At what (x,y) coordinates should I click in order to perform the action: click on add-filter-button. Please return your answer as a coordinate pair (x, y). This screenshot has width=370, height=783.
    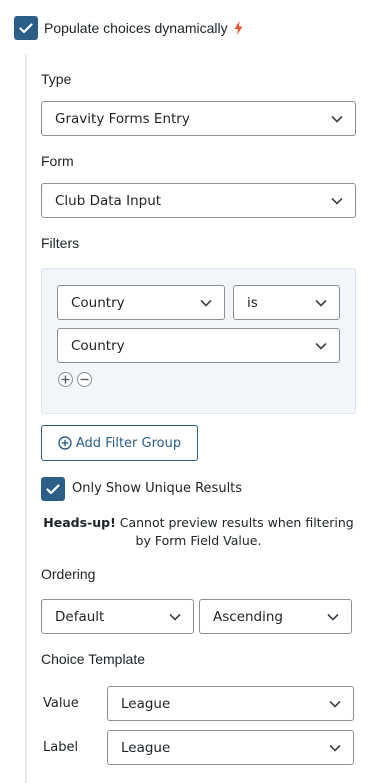
    Looking at the image, I should click on (65, 379).